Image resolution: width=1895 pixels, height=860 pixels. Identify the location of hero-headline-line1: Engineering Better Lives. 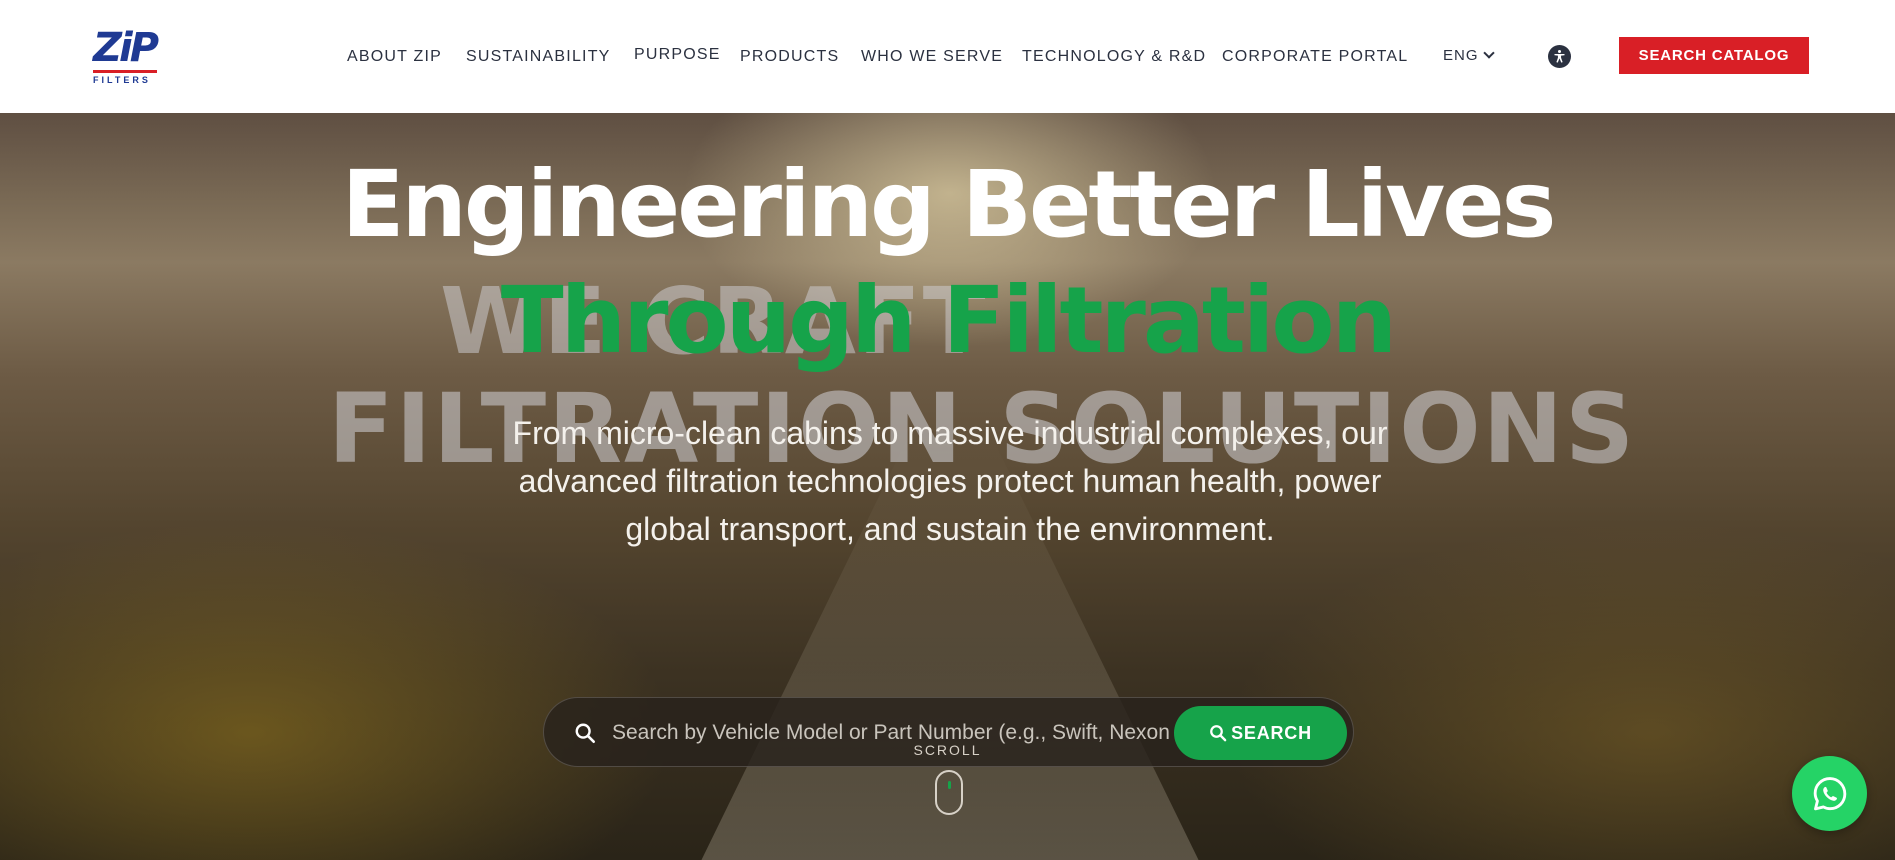
(949, 204).